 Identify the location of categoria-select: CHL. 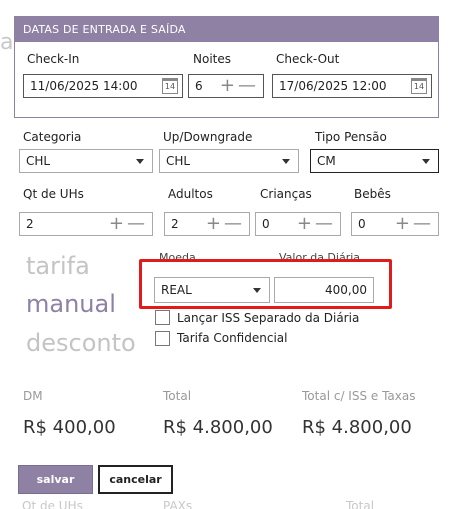
(86, 161).